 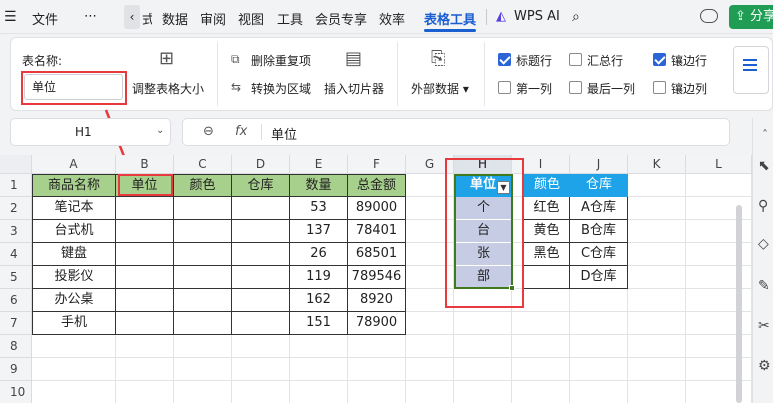 What do you see at coordinates (319, 254) in the screenshot?
I see `table-cell: 26` at bounding box center [319, 254].